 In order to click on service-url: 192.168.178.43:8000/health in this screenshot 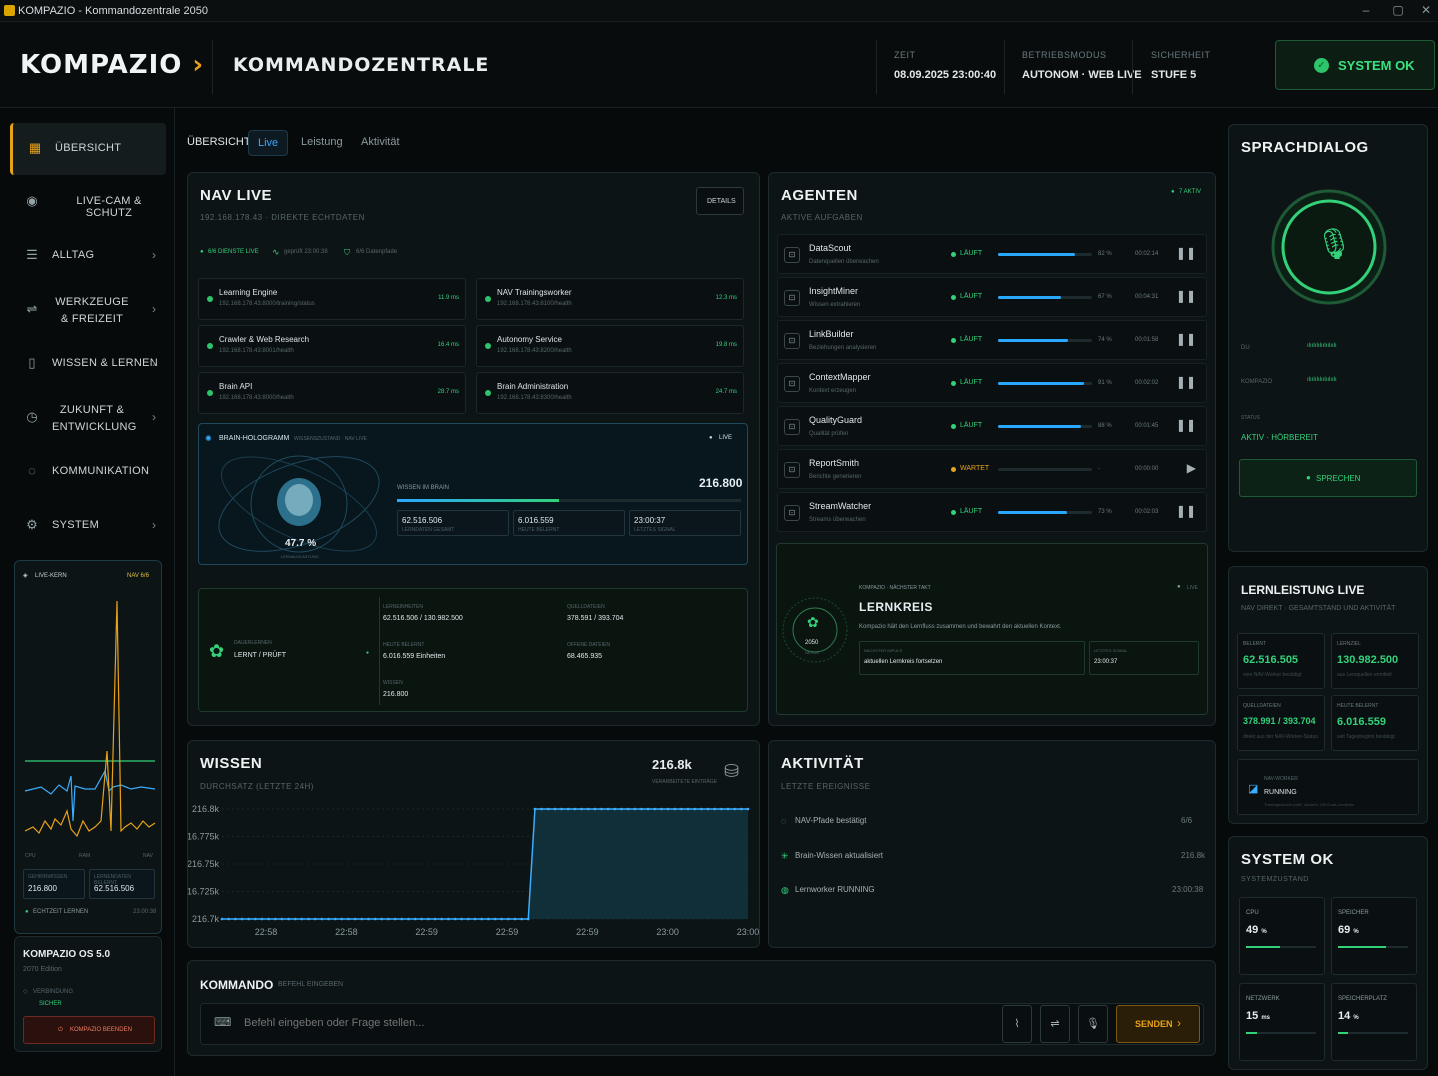, I will do `click(256, 398)`.